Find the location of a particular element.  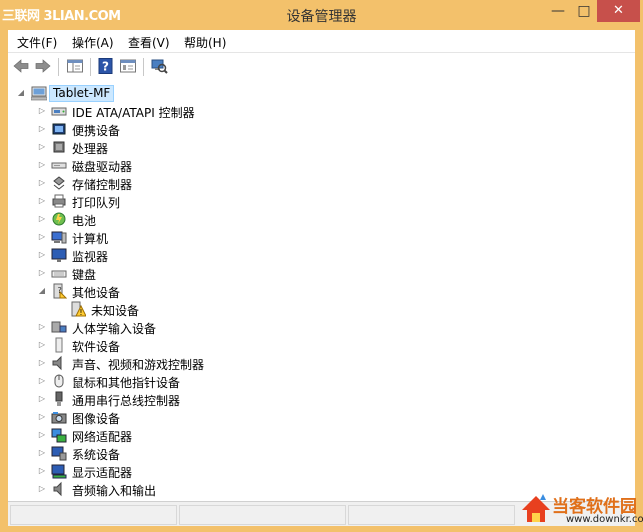

tree-item-label: 声音、视频和游戏控制器 is located at coordinates (138, 364).